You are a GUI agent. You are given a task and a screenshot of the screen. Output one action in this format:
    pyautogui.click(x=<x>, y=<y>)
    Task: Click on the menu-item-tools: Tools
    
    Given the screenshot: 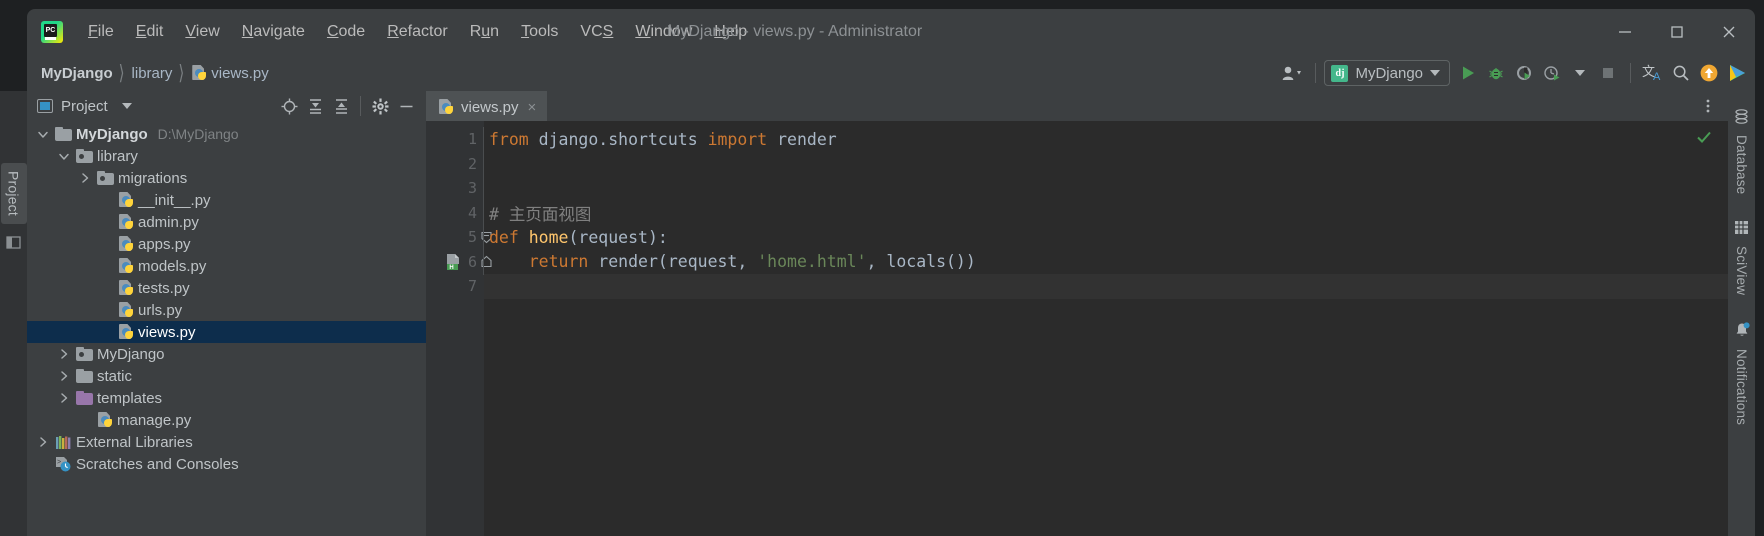 What is the action you would take?
    pyautogui.click(x=539, y=32)
    